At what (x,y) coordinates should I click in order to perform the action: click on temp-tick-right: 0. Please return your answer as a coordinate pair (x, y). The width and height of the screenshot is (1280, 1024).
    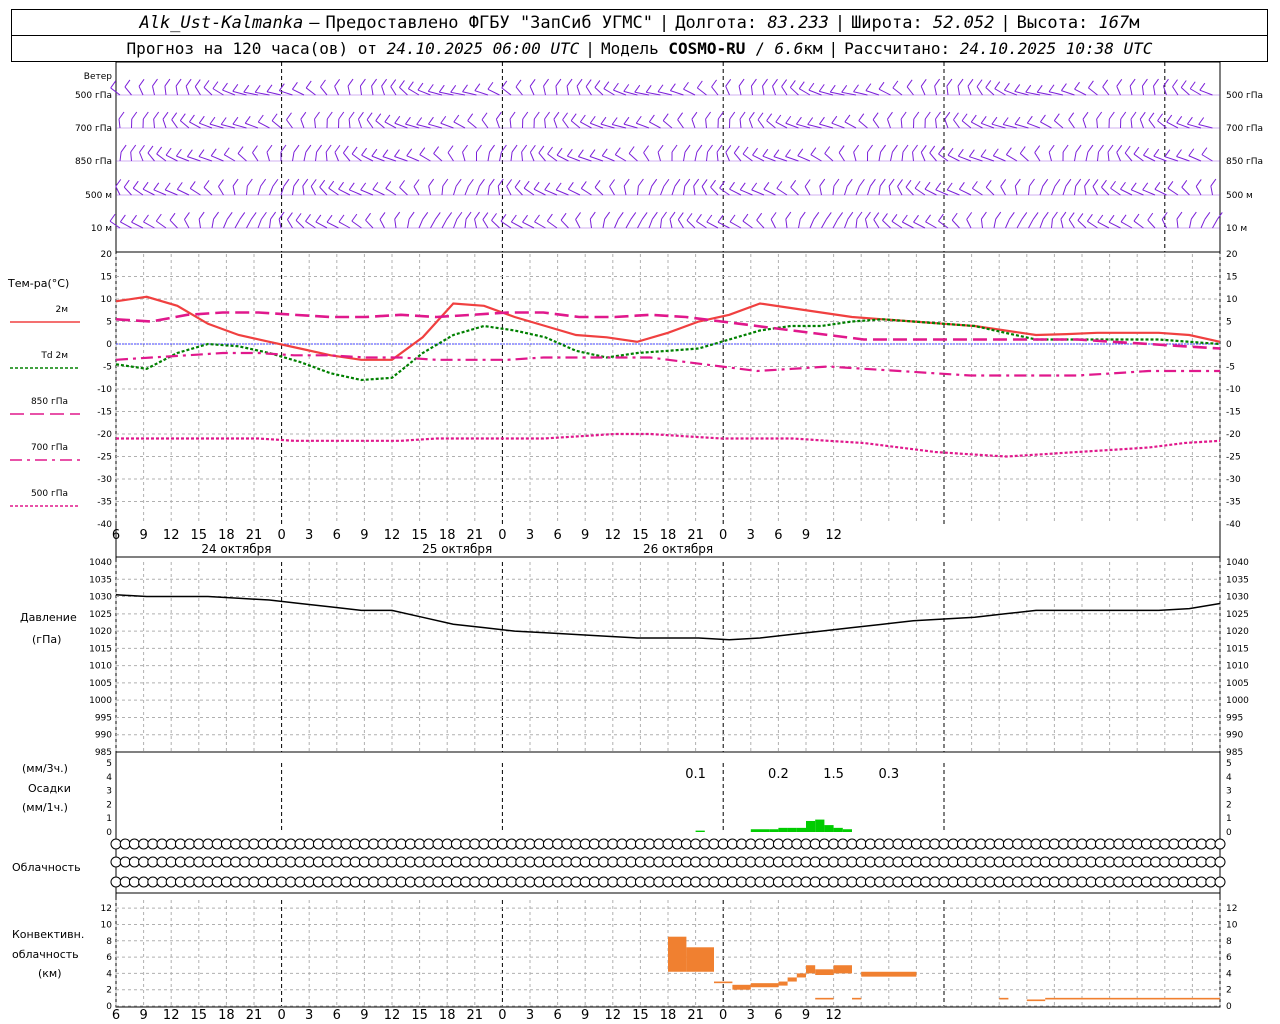
    Looking at the image, I should click on (1229, 345).